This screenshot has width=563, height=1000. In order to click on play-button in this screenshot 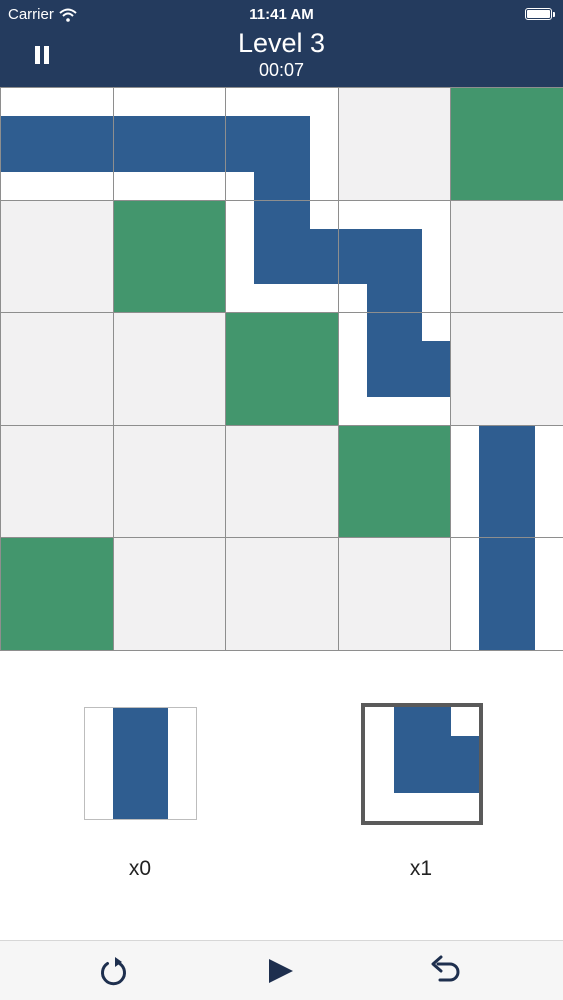, I will do `click(280, 971)`.